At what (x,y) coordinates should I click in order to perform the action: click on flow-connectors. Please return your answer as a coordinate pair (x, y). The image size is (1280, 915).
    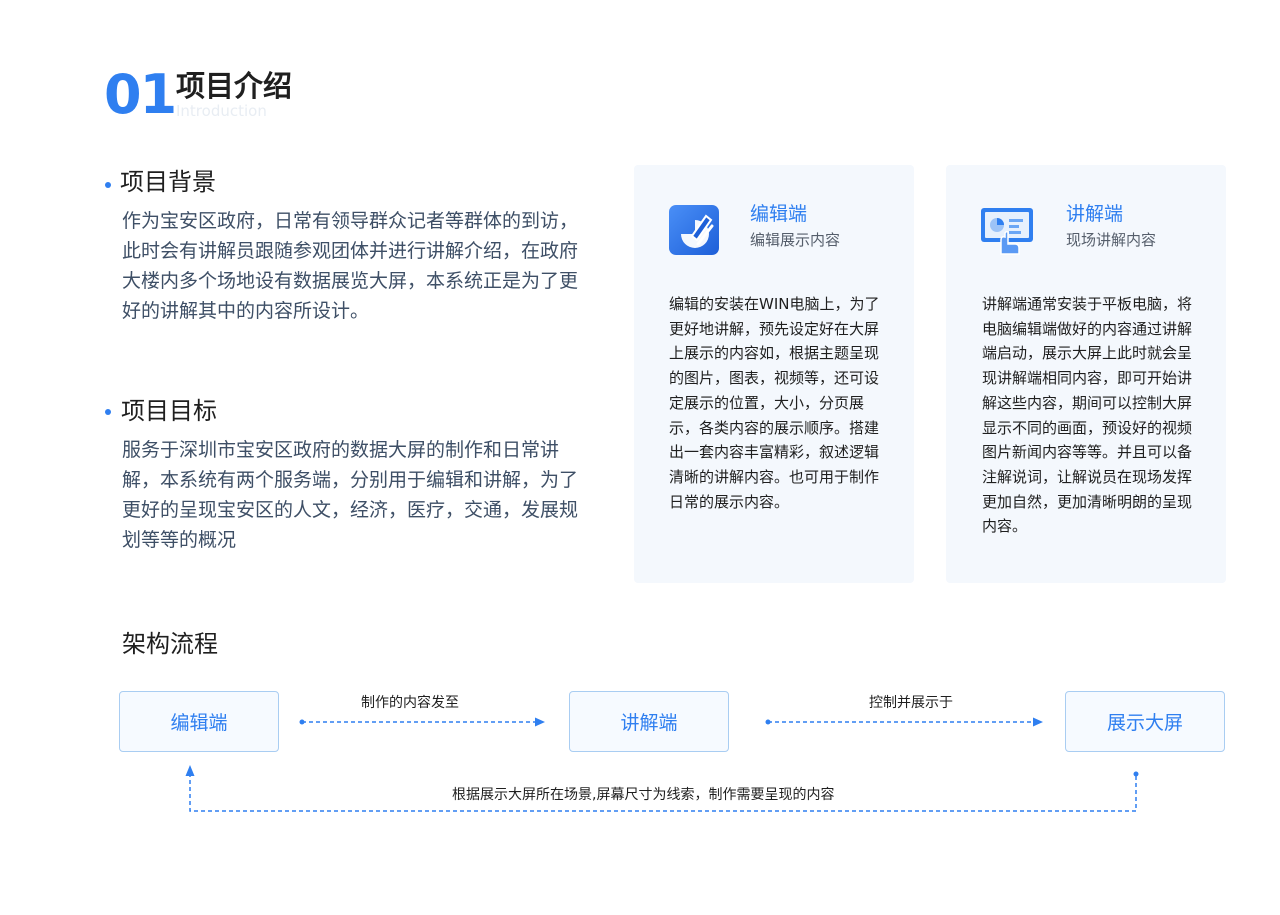
    Looking at the image, I should click on (662, 764).